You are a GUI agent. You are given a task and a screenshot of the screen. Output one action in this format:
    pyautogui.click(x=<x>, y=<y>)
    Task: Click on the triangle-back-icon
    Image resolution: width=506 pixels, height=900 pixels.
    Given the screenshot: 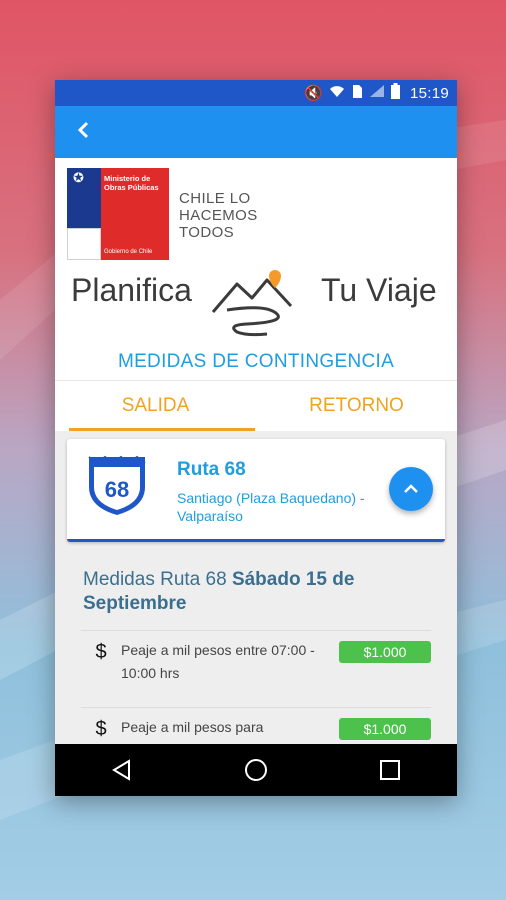 What is the action you would take?
    pyautogui.click(x=121, y=770)
    